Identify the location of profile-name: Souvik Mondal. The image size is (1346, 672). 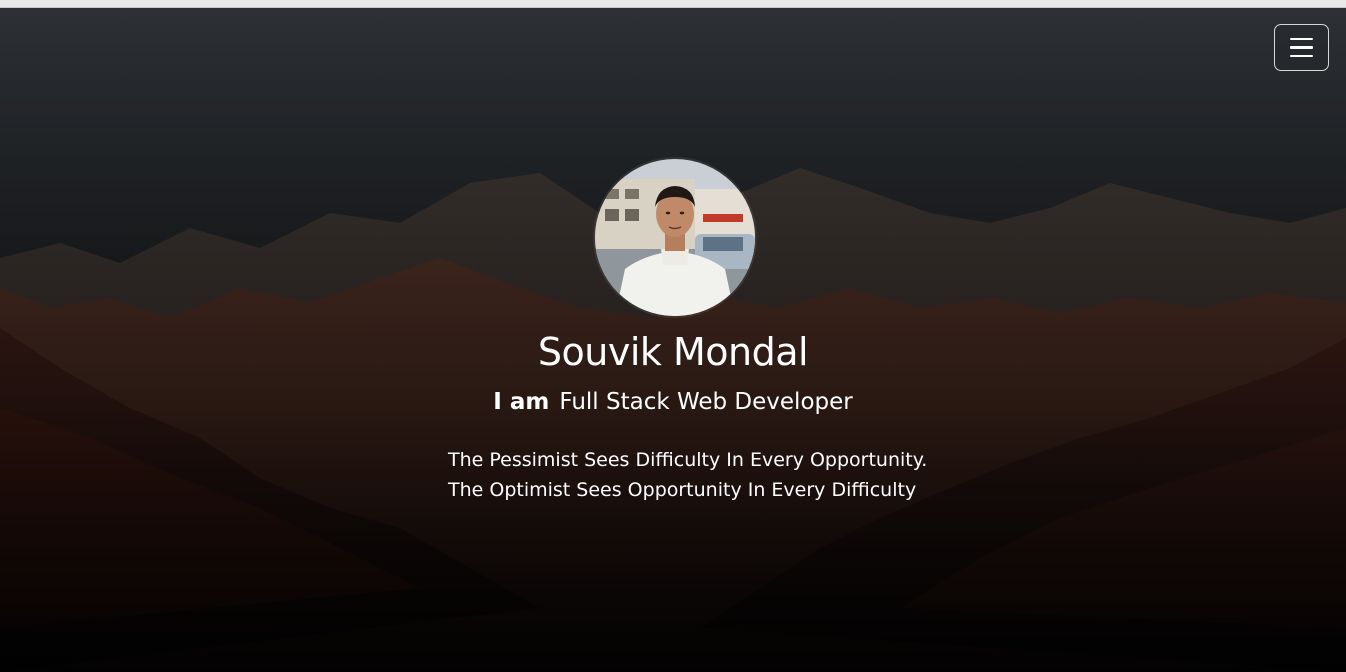
(673, 352).